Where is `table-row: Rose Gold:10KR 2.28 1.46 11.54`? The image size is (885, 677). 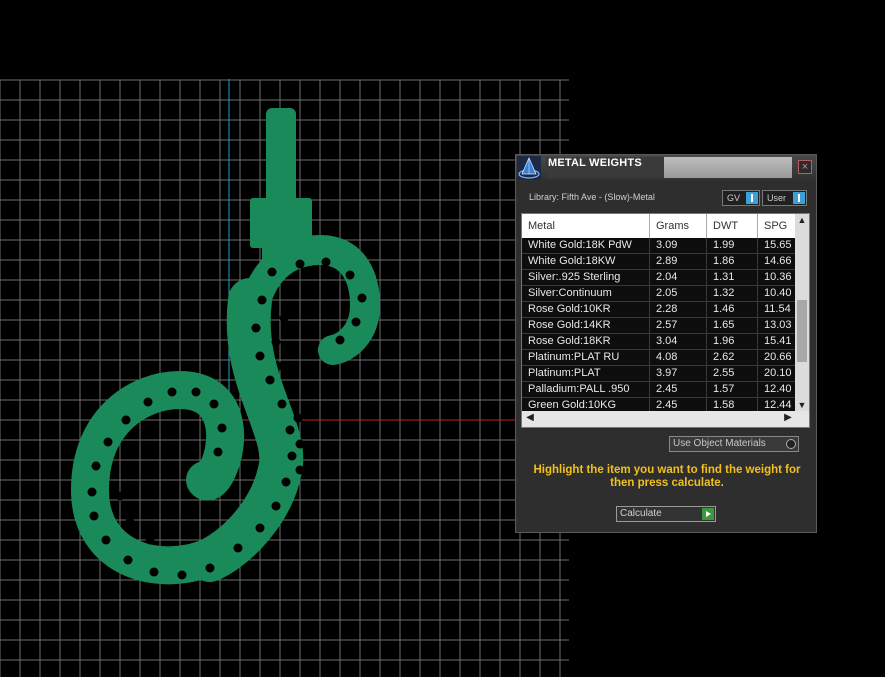 table-row: Rose Gold:10KR 2.28 1.46 11.54 is located at coordinates (658, 310).